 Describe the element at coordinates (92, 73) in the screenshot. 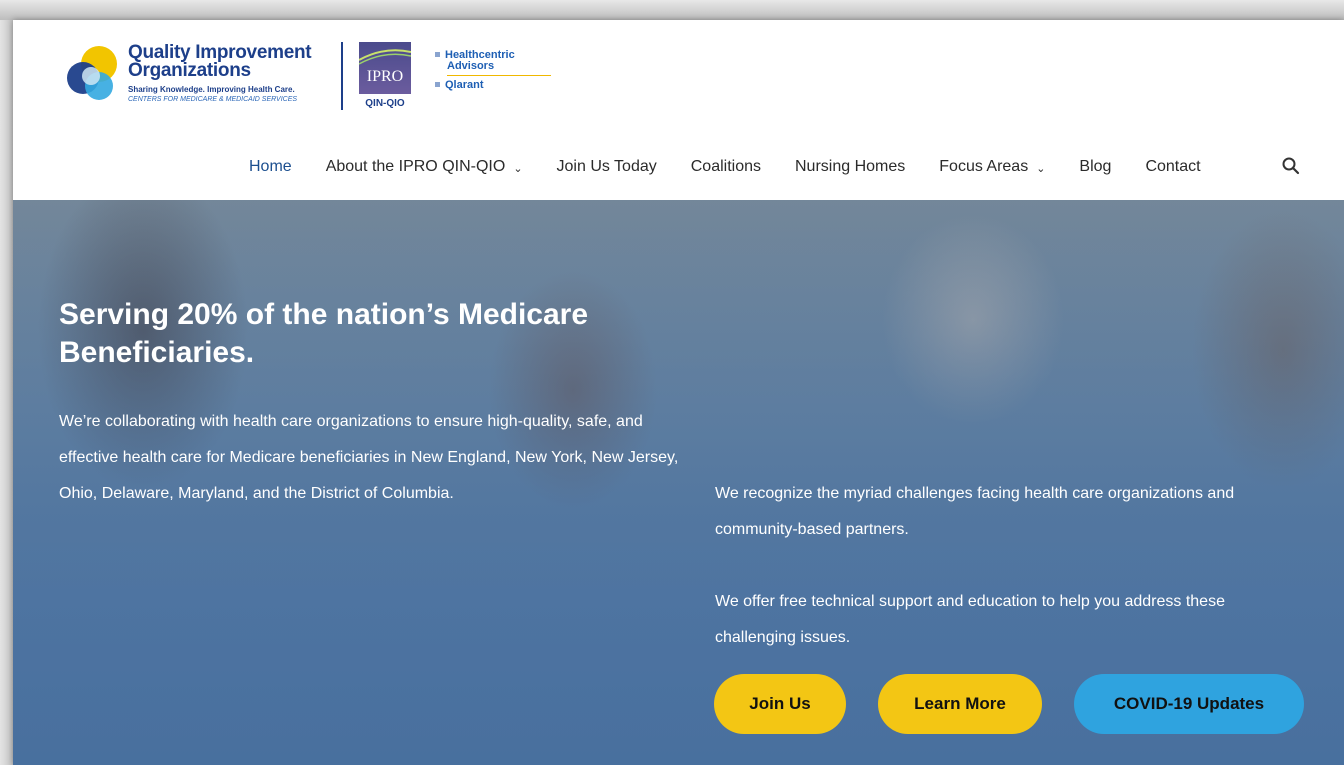

I see `qio-circles-icon` at that location.